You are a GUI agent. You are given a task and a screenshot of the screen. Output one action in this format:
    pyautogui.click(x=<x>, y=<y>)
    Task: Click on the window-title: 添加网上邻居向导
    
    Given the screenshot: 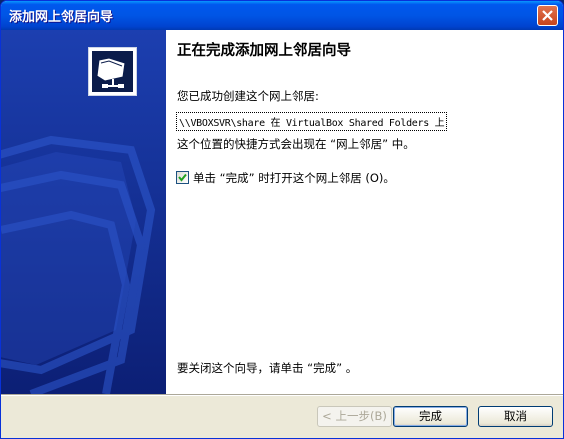 What is the action you would take?
    pyautogui.click(x=61, y=17)
    